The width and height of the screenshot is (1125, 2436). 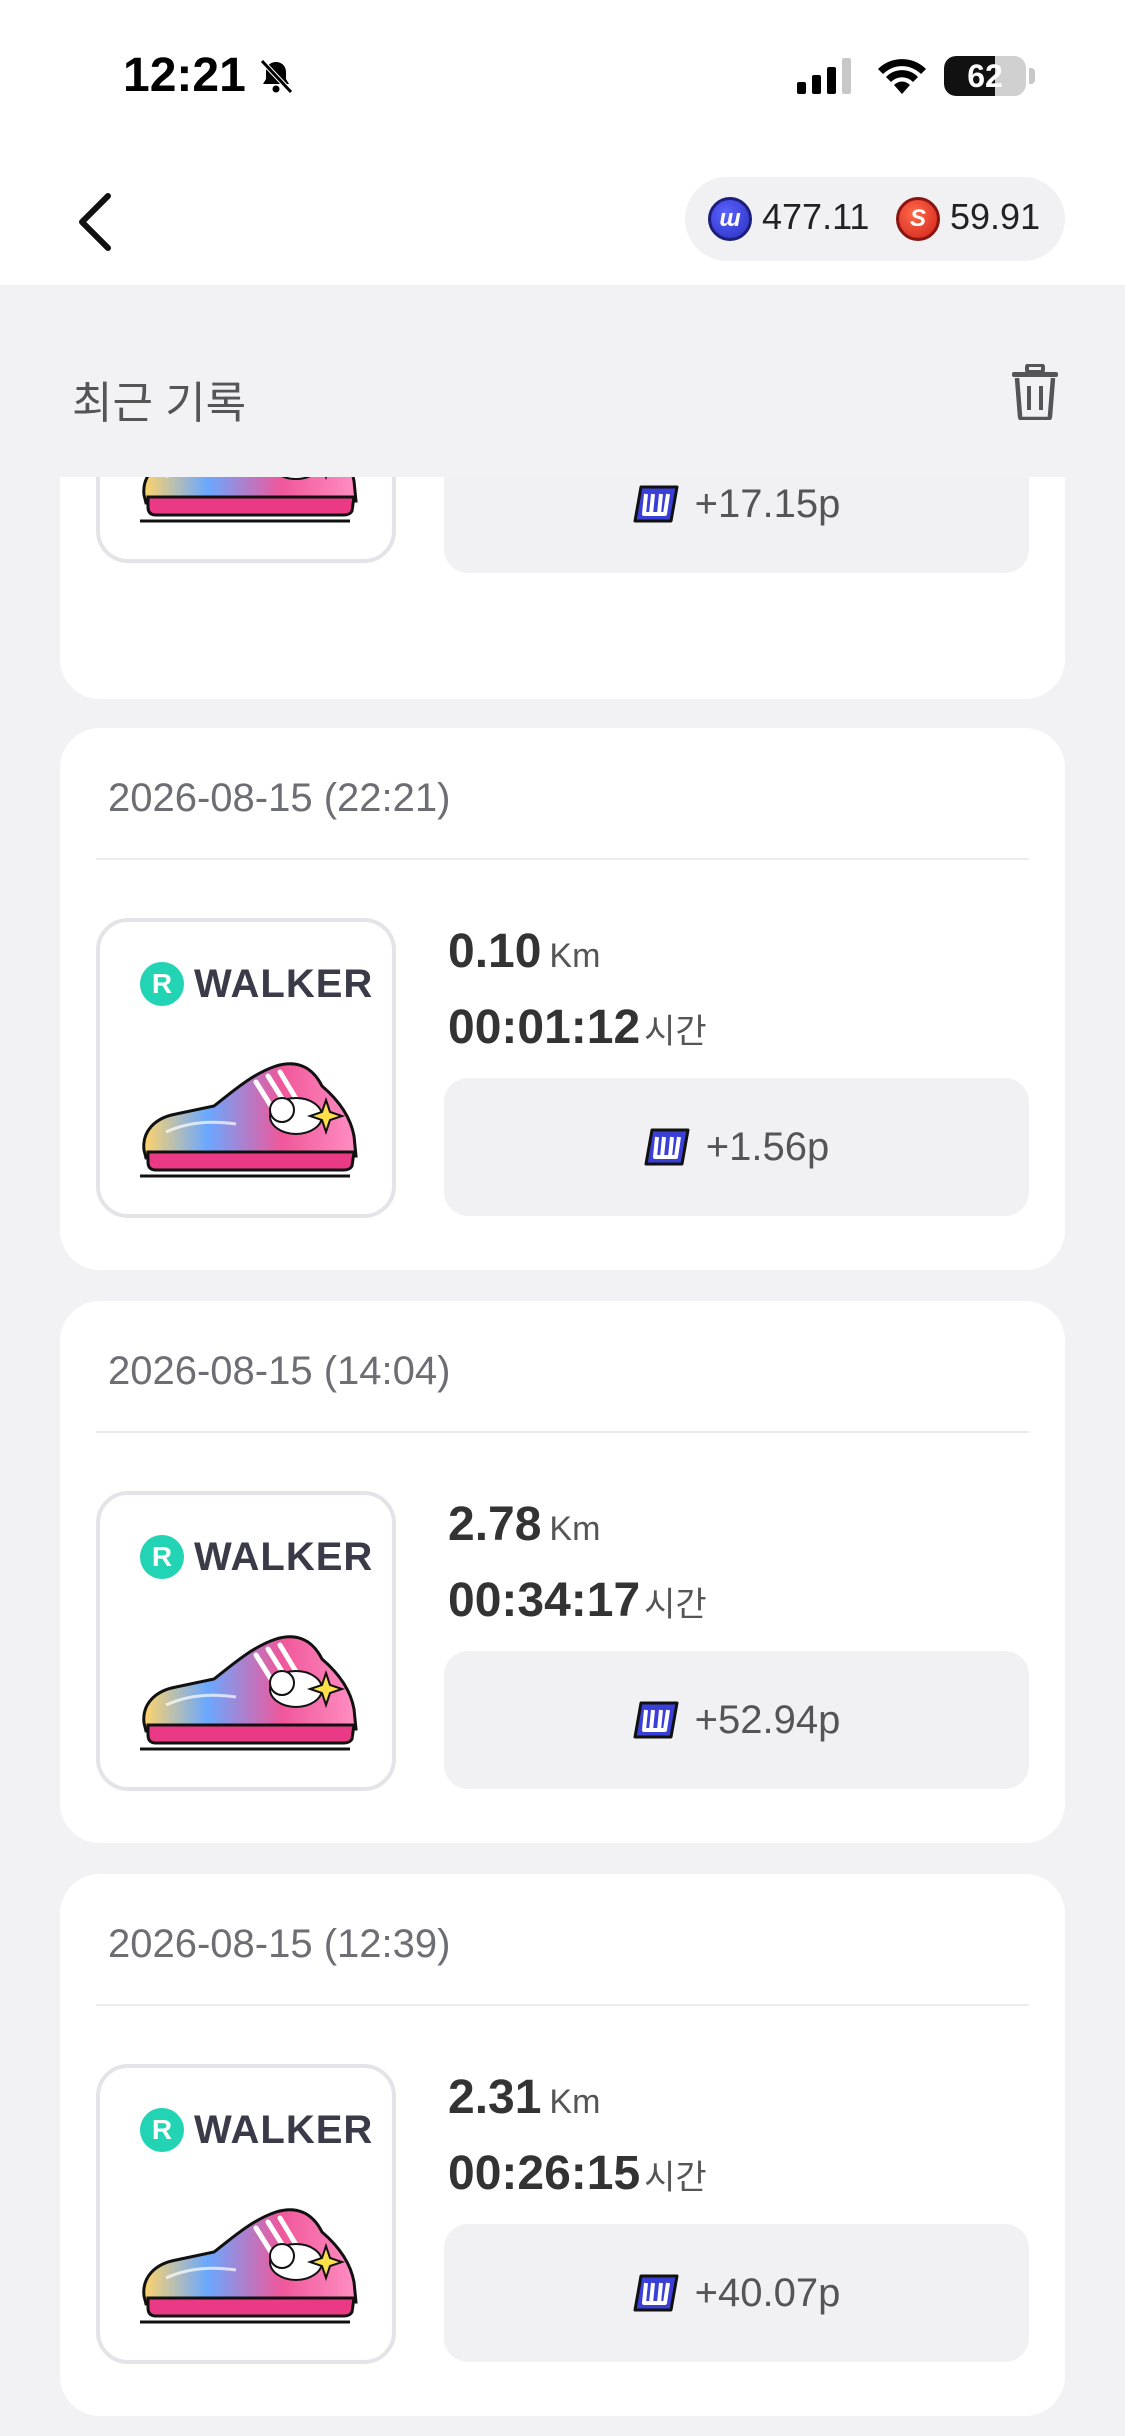 What do you see at coordinates (918, 219) in the screenshot?
I see `s-coin-icon: S` at bounding box center [918, 219].